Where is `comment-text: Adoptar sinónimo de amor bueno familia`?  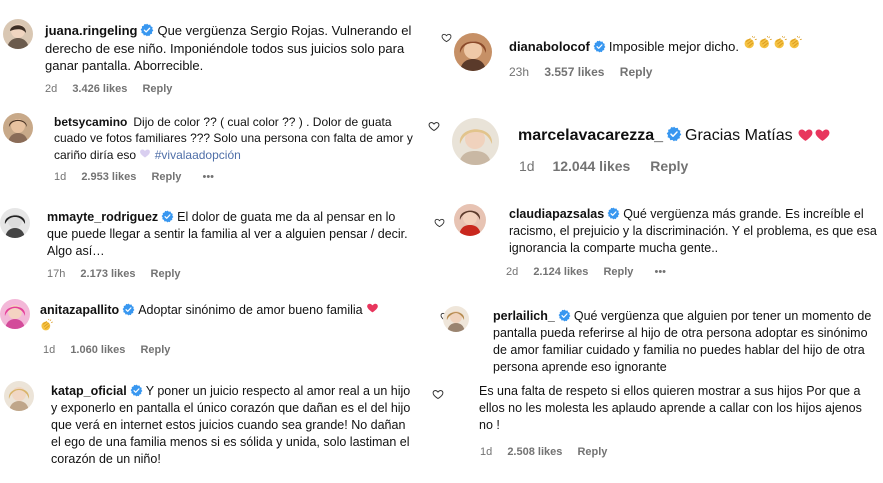 comment-text: Adoptar sinónimo de amor bueno familia is located at coordinates (250, 310).